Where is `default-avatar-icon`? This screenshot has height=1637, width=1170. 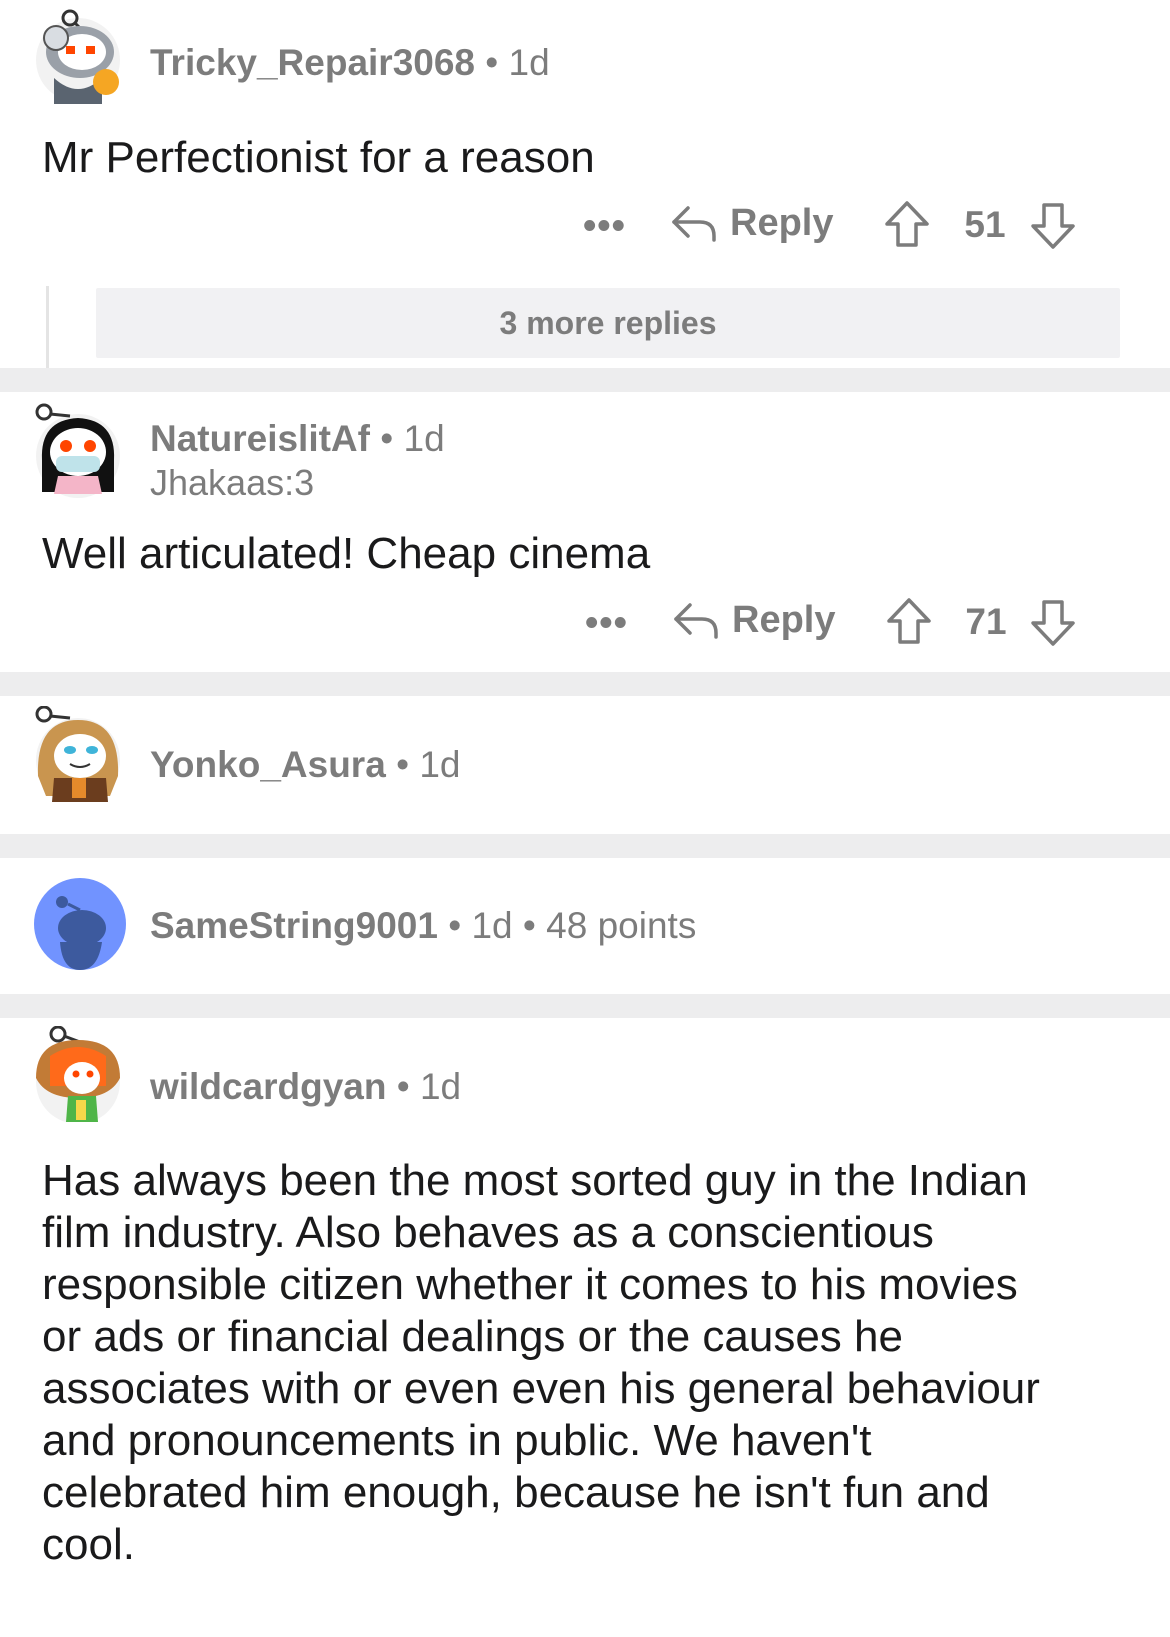
default-avatar-icon is located at coordinates (80, 924).